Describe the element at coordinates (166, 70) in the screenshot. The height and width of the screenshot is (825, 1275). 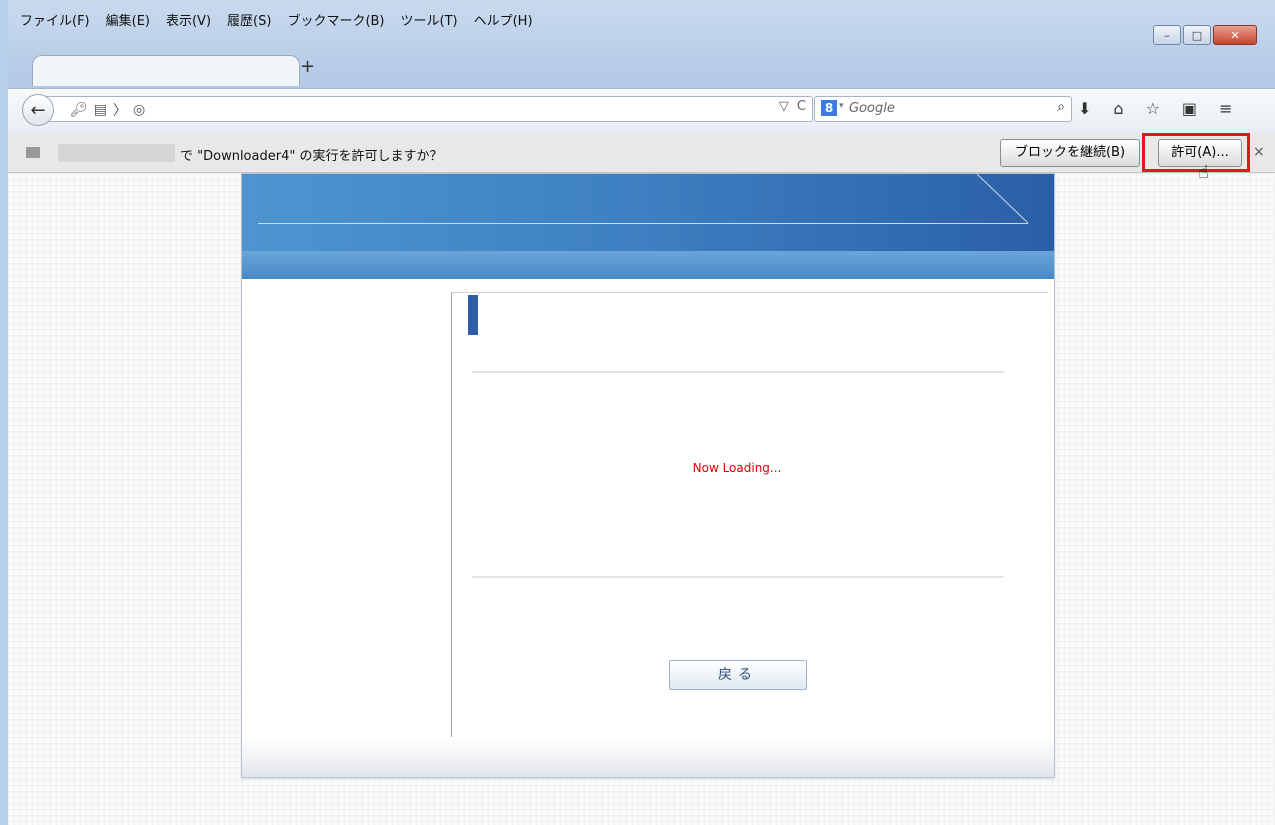
I see `browser-tab` at that location.